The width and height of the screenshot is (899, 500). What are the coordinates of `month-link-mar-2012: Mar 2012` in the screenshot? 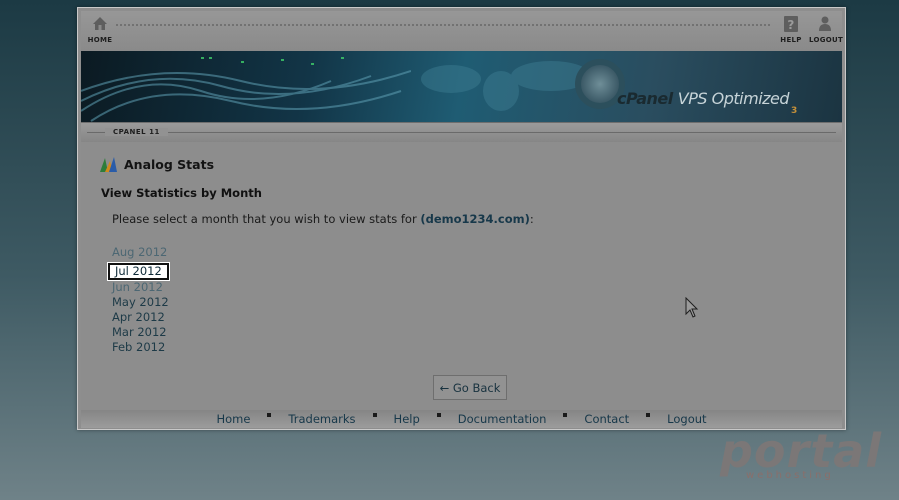 It's located at (140, 332).